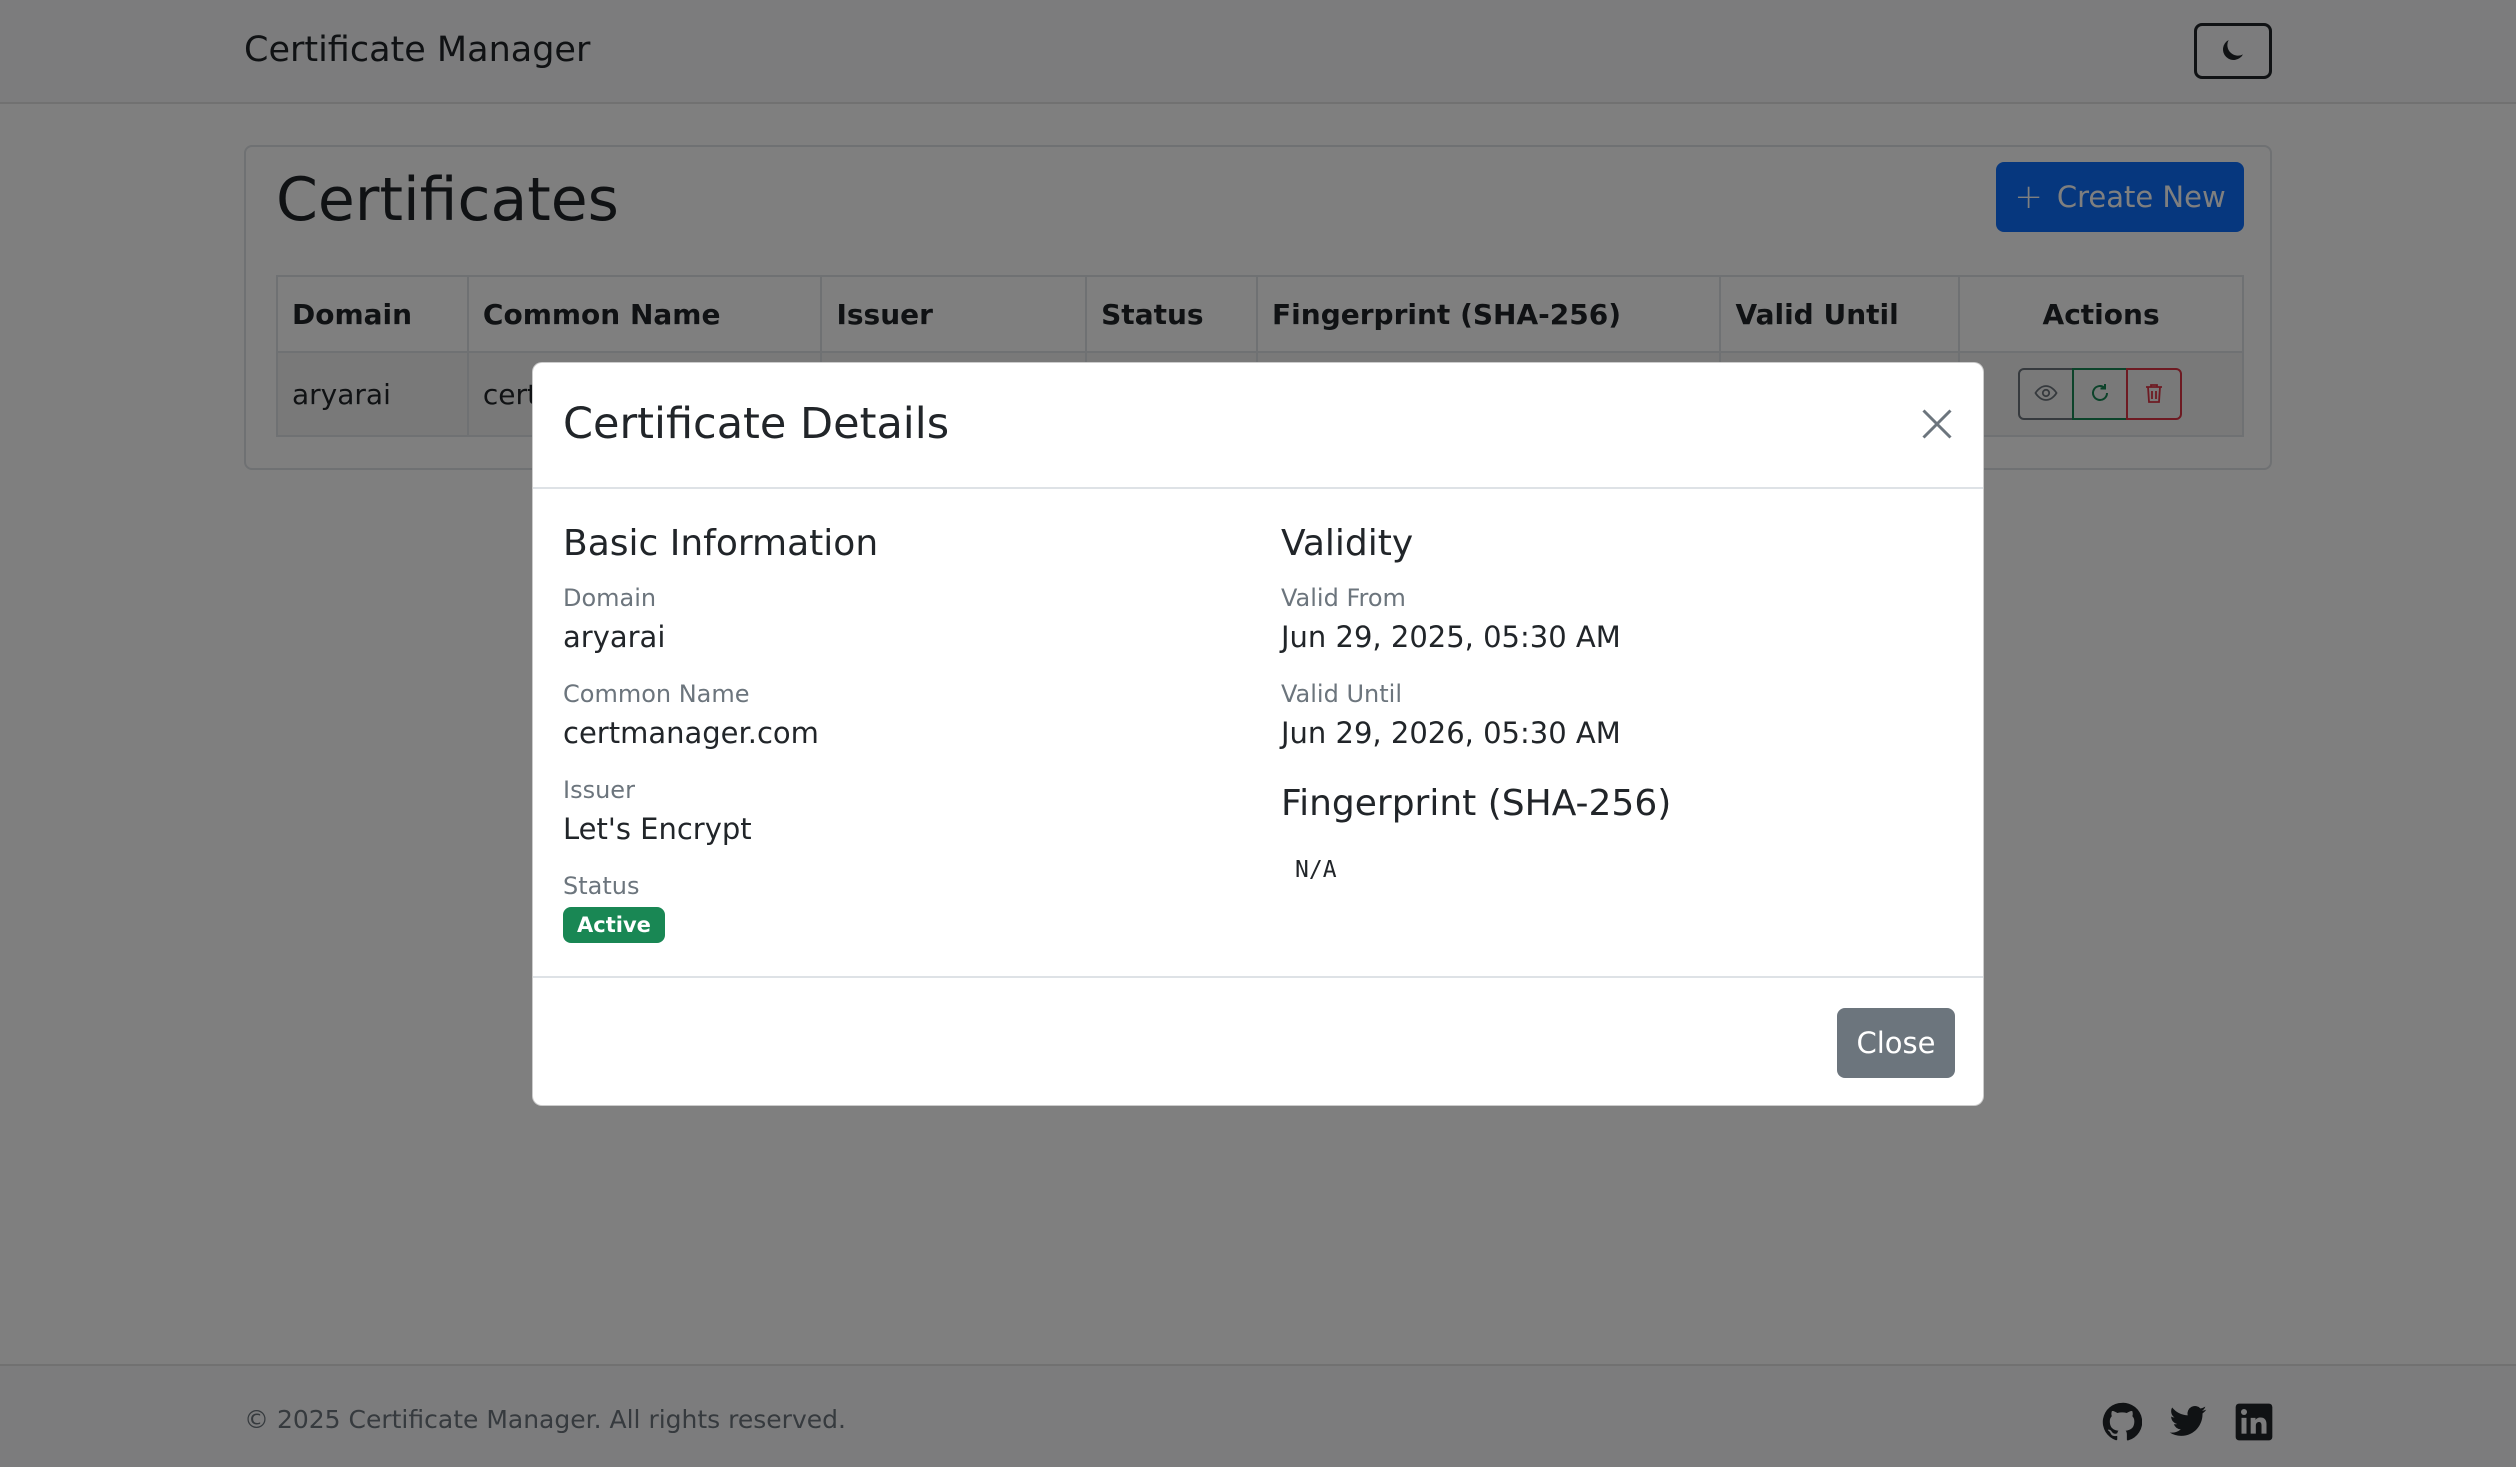 The height and width of the screenshot is (1467, 2516). I want to click on common-name-value: certmanager.com, so click(691, 733).